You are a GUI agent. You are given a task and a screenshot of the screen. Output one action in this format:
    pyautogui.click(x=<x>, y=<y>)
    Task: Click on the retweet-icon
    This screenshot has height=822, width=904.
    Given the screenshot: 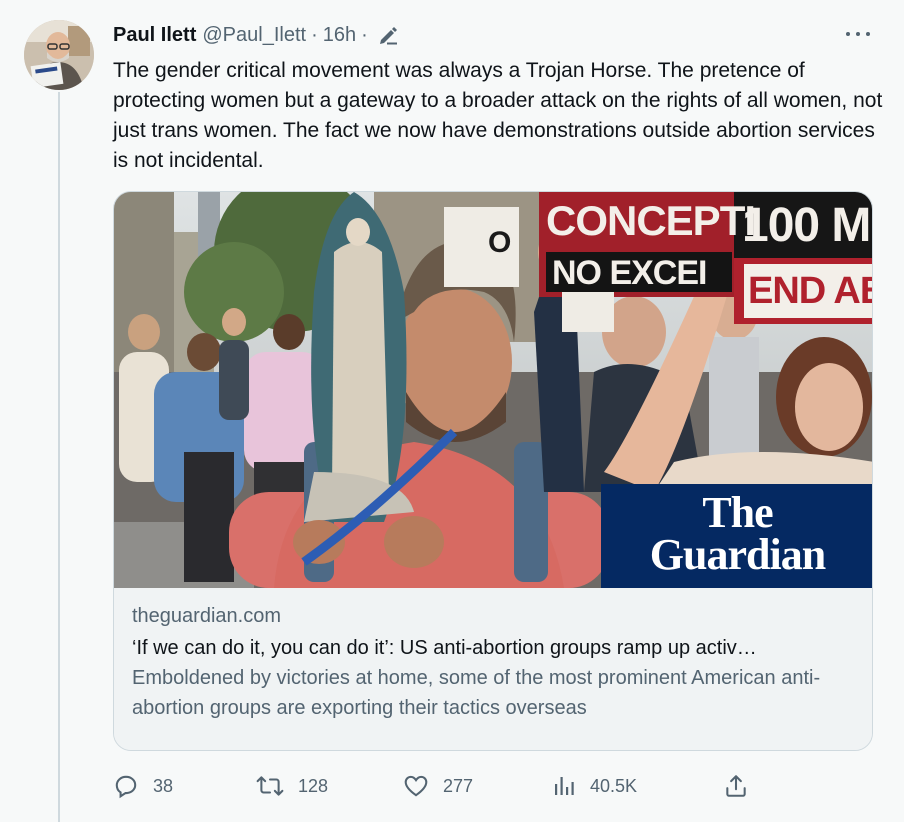 What is the action you would take?
    pyautogui.click(x=270, y=786)
    